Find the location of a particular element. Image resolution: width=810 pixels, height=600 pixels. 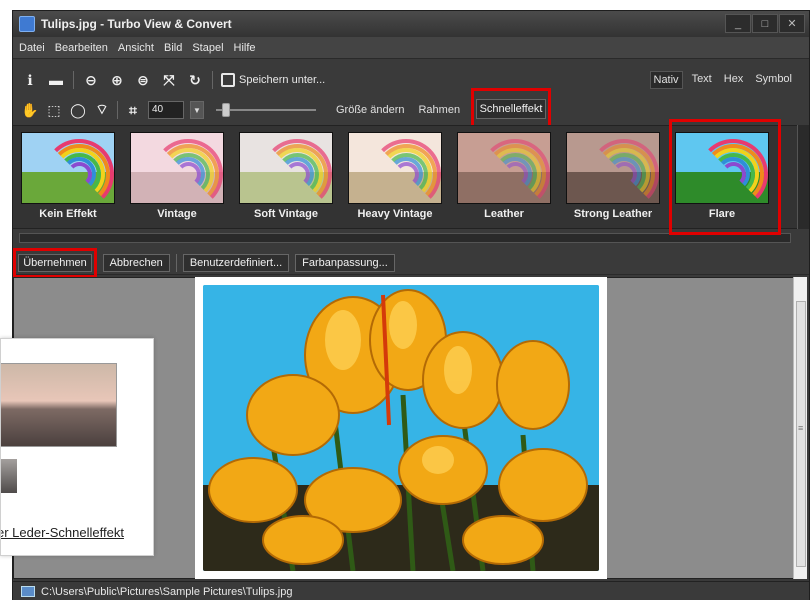

scroll-grip-icon: ≡ is located at coordinates (801, 428).